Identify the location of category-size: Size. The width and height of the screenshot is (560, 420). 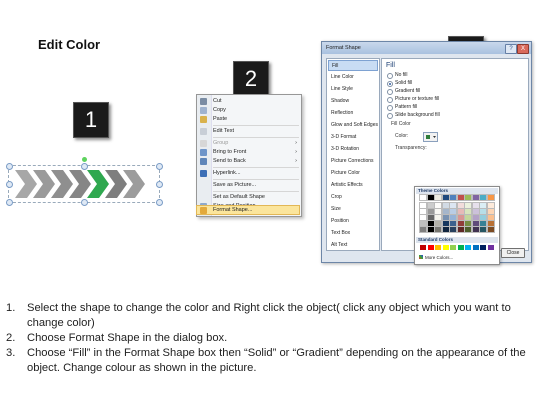
(353, 209).